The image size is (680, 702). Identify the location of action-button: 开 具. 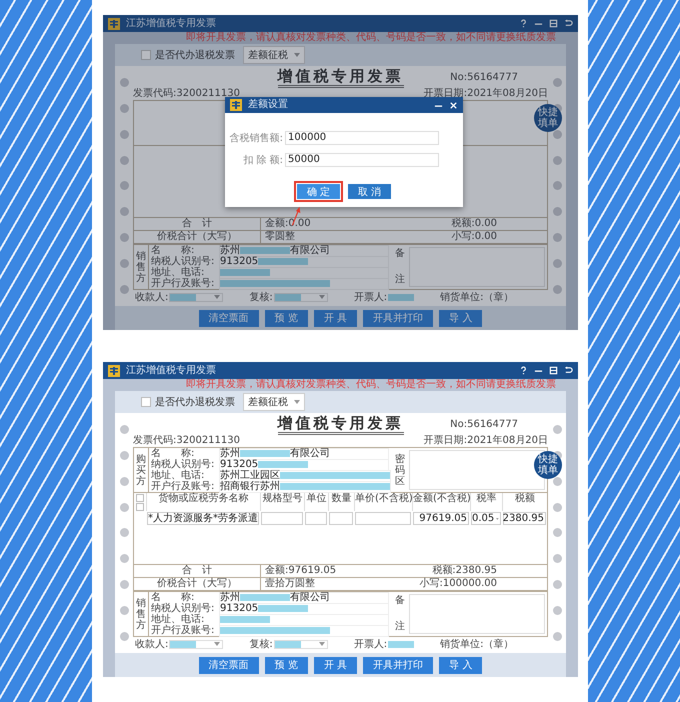
(336, 665).